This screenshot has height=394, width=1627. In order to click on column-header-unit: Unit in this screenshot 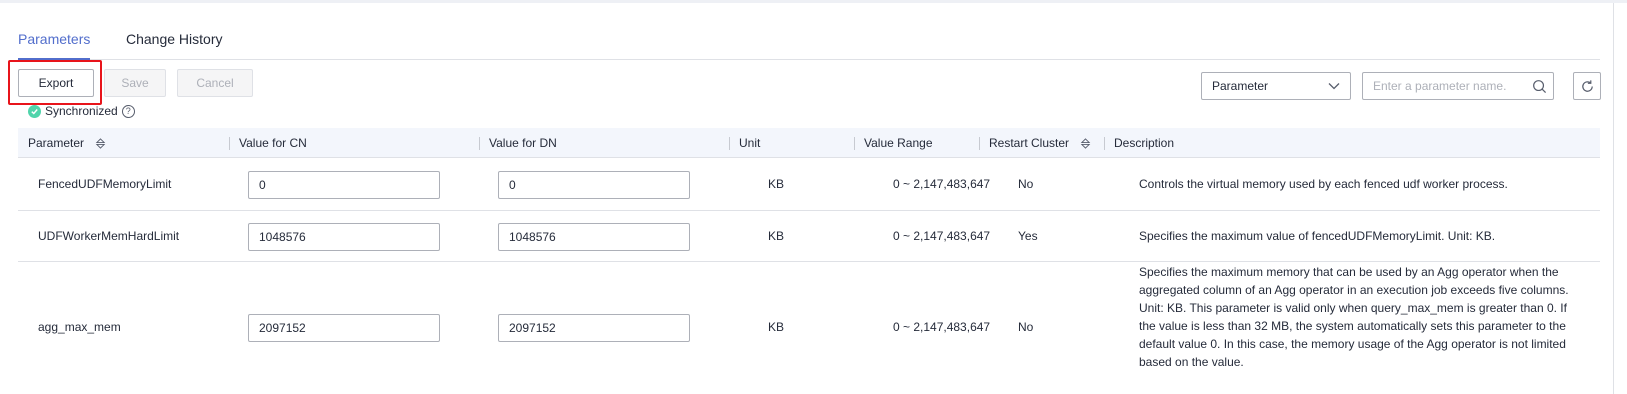, I will do `click(750, 143)`.